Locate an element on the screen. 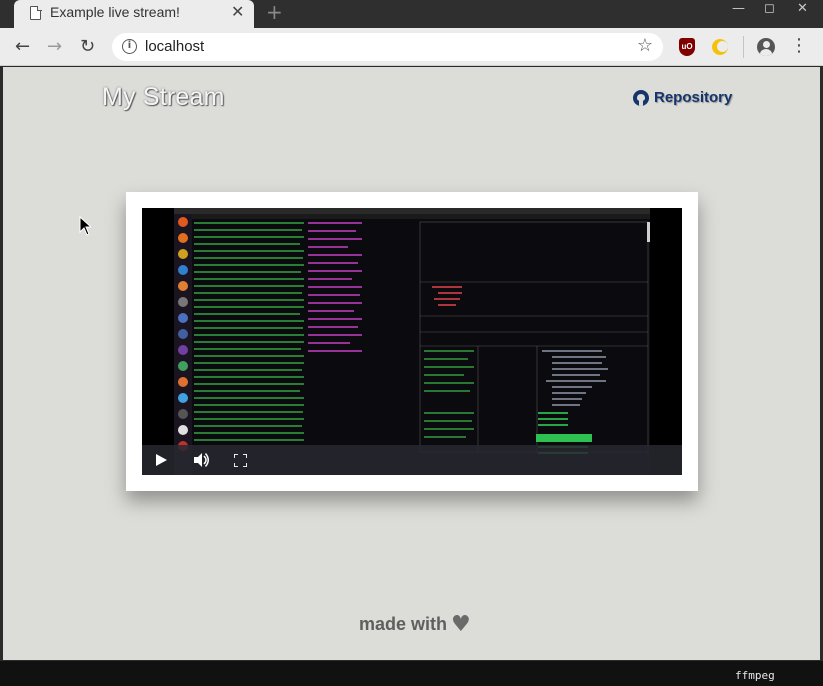  browser-menu-icon: ⋮ is located at coordinates (799, 45).